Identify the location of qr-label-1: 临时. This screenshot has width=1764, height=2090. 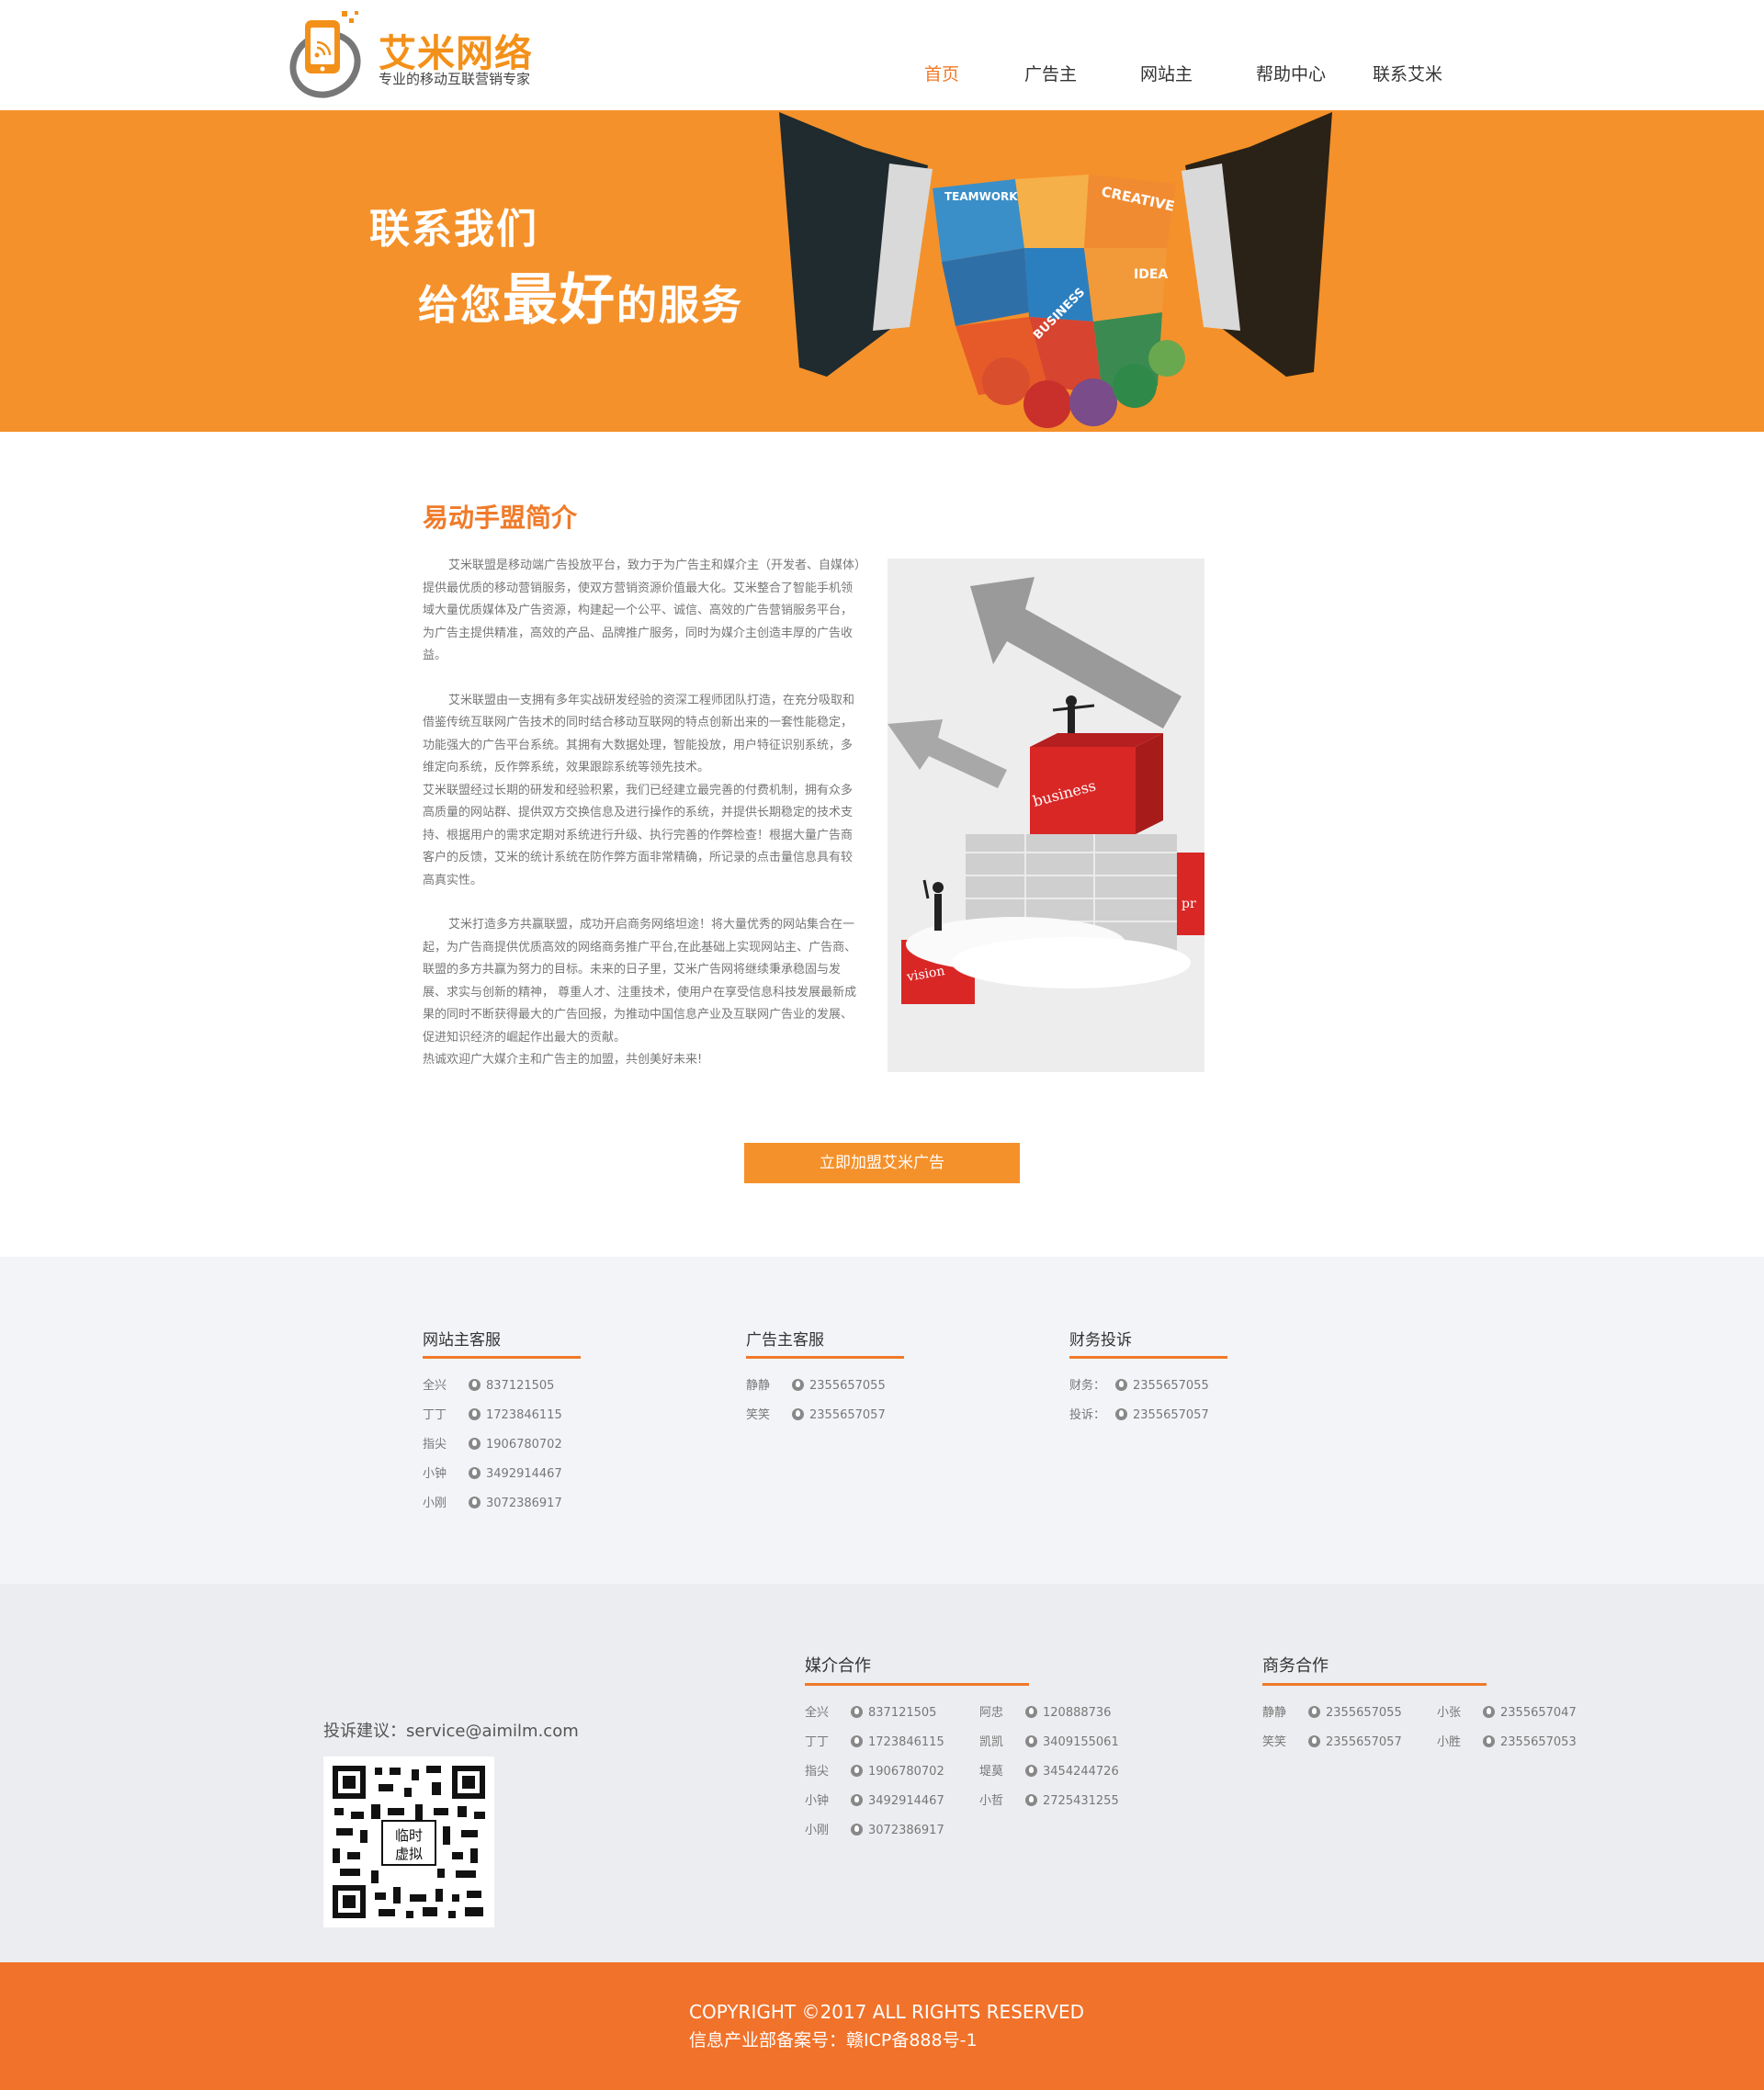
(409, 1835).